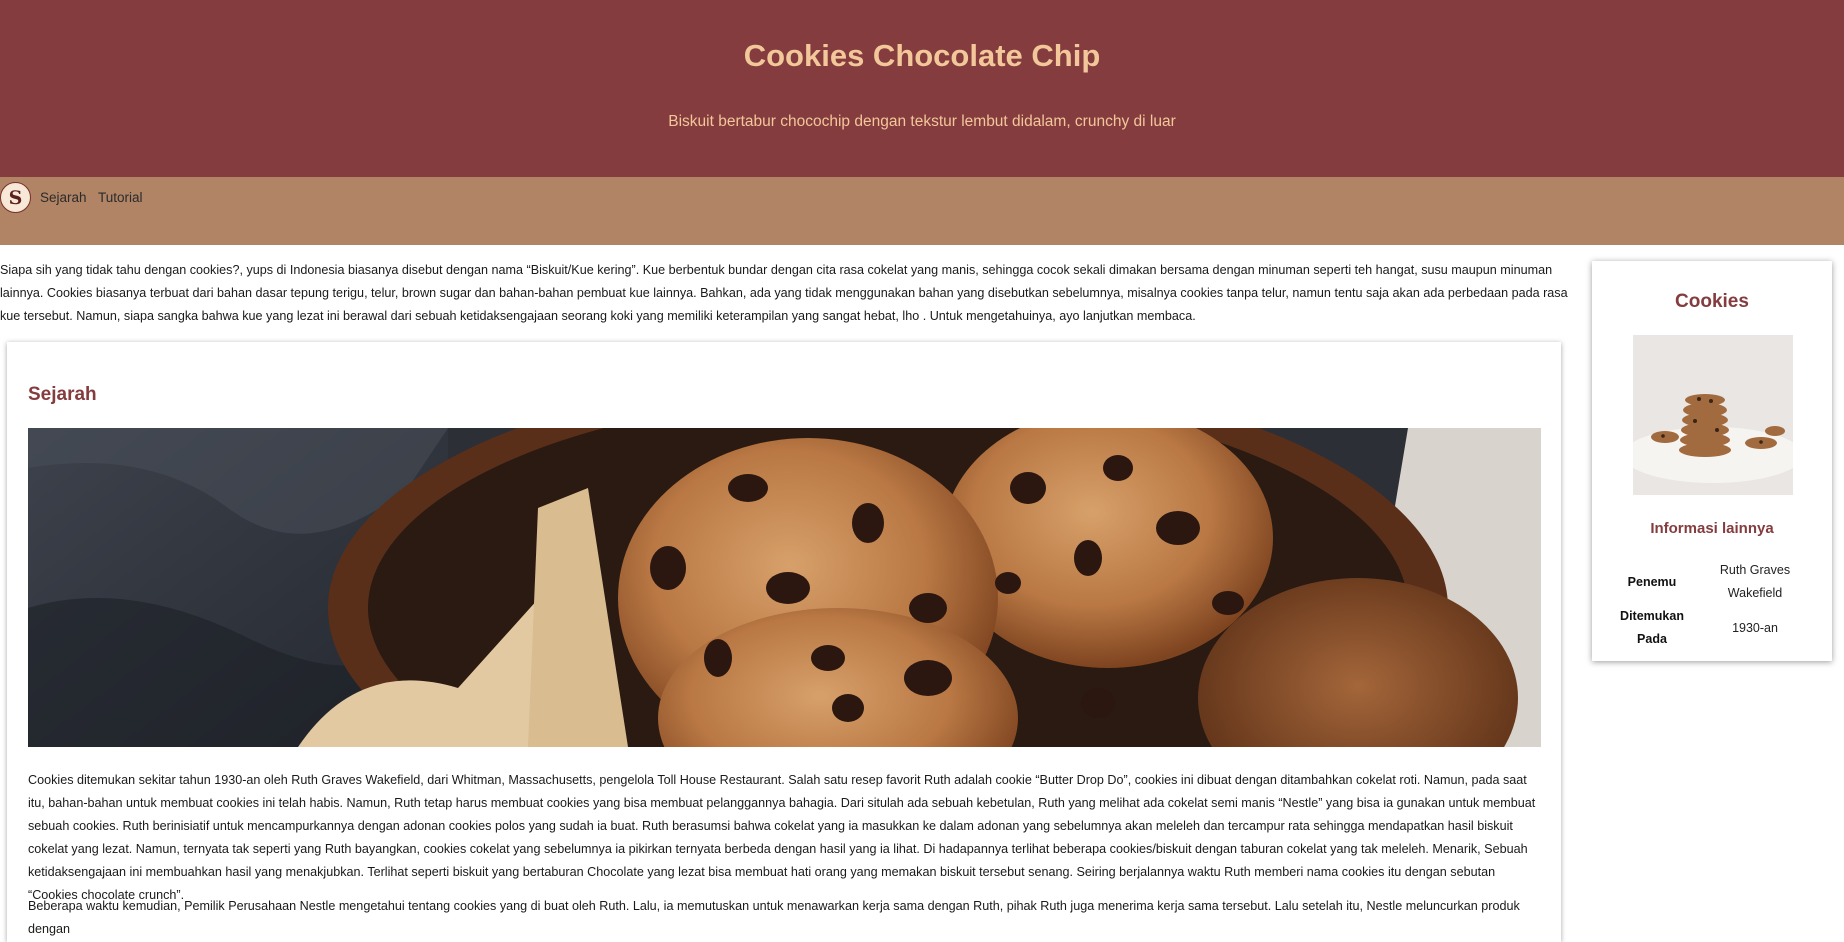 This screenshot has width=1844, height=942. I want to click on section-heading: Sejarah, so click(62, 394).